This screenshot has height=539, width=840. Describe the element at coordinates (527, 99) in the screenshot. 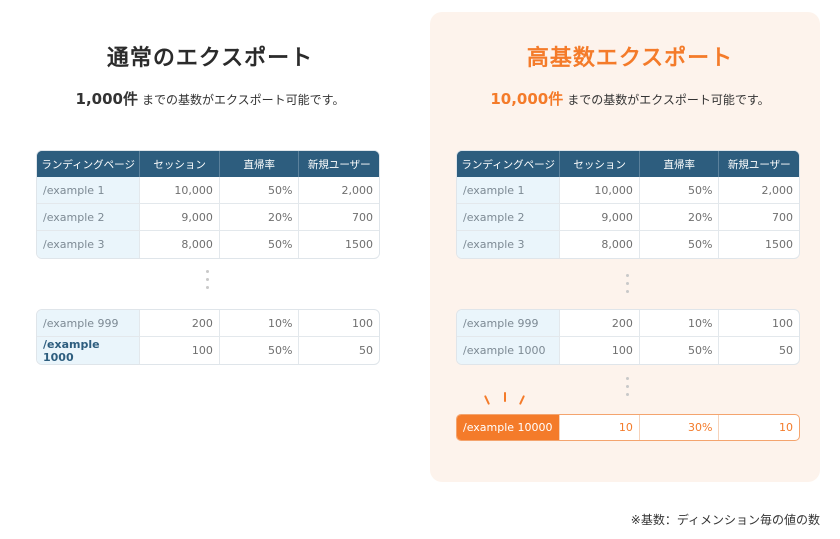

I see `high-cardinality-export-limit: 10,000件` at that location.